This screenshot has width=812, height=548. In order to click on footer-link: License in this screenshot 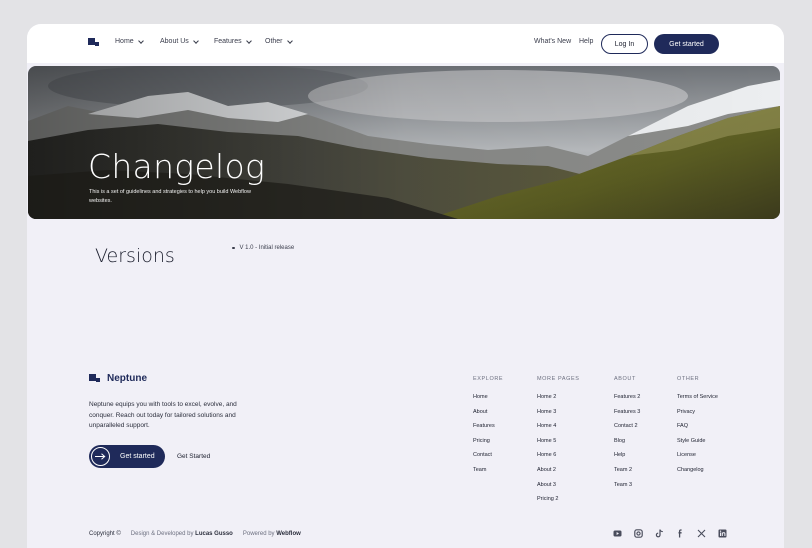, I will do `click(697, 459)`.